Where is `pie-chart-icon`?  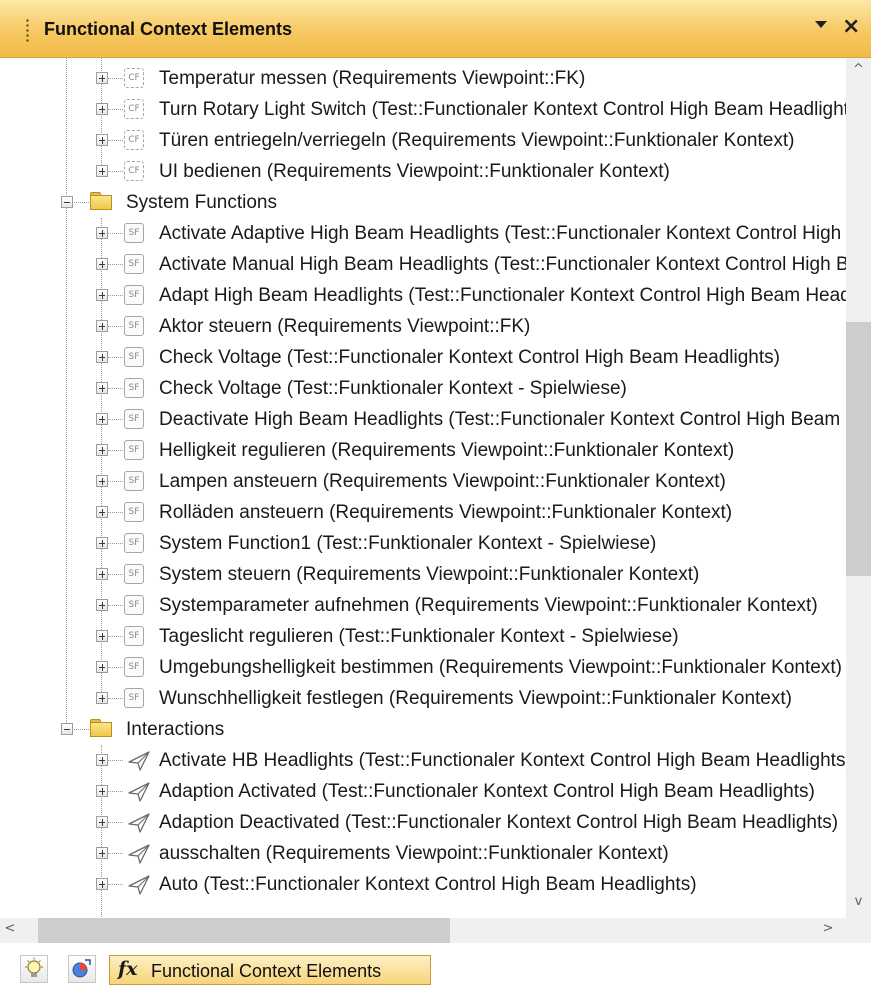 pie-chart-icon is located at coordinates (81, 968).